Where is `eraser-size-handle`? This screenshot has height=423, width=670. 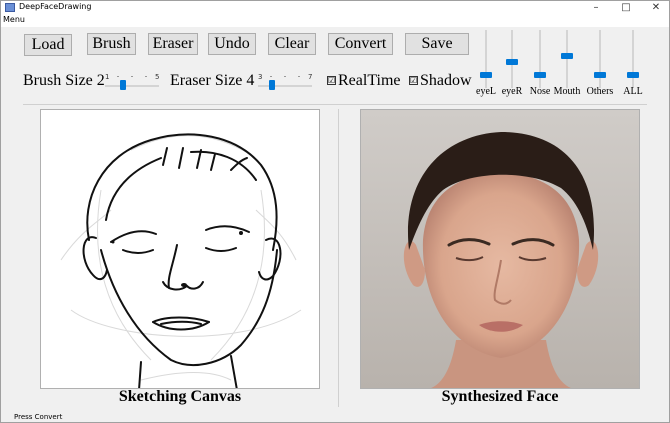
eraser-size-handle is located at coordinates (272, 85).